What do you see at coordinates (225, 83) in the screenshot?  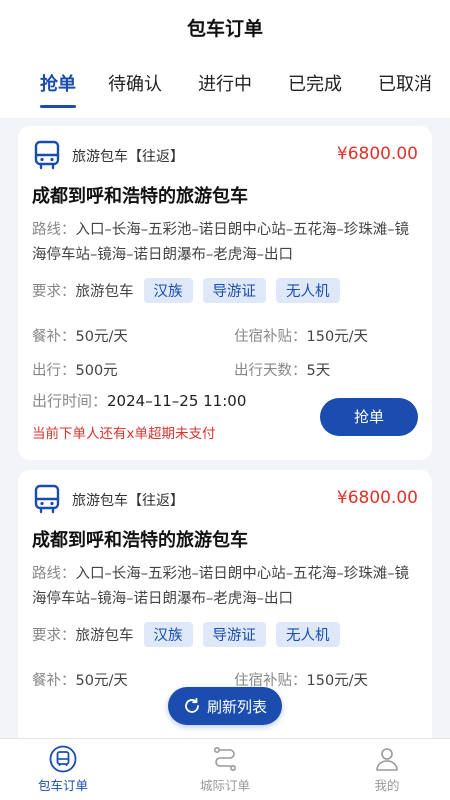 I see `tab-in-progress: 进行中` at bounding box center [225, 83].